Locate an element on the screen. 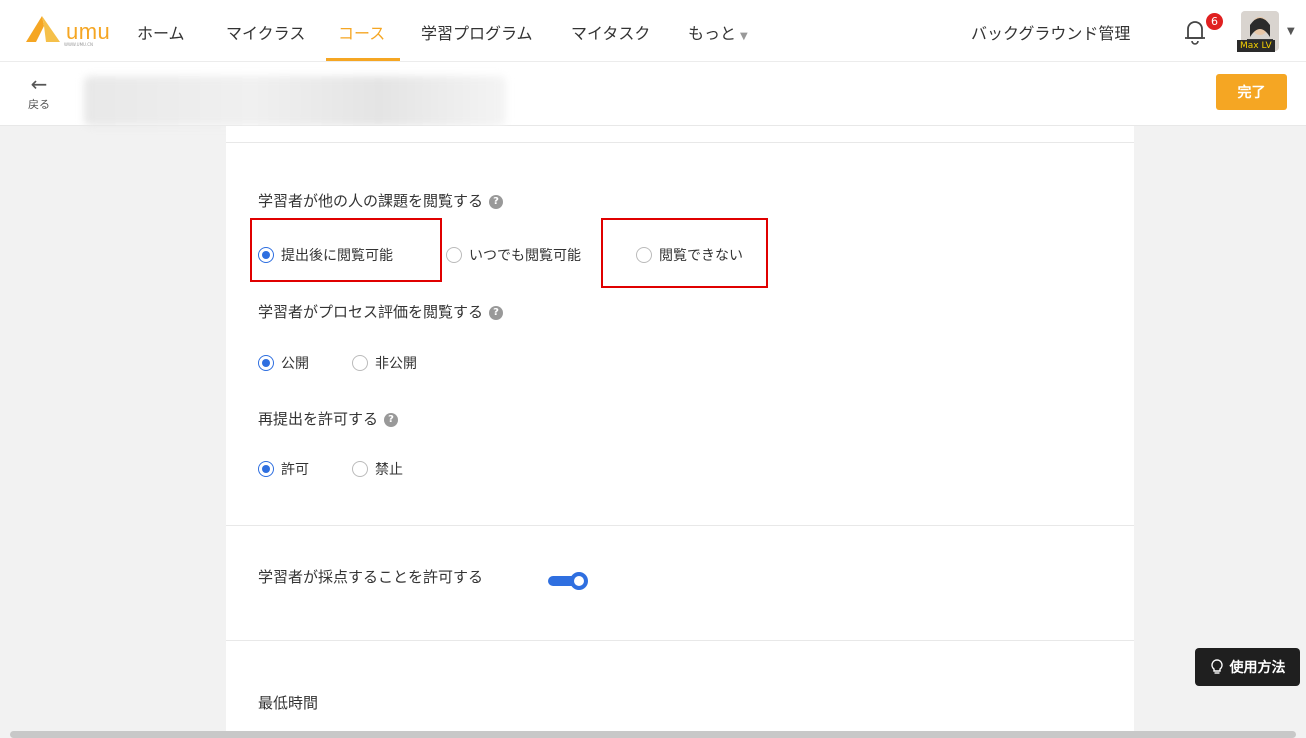  done-button: 完了 is located at coordinates (1251, 92).